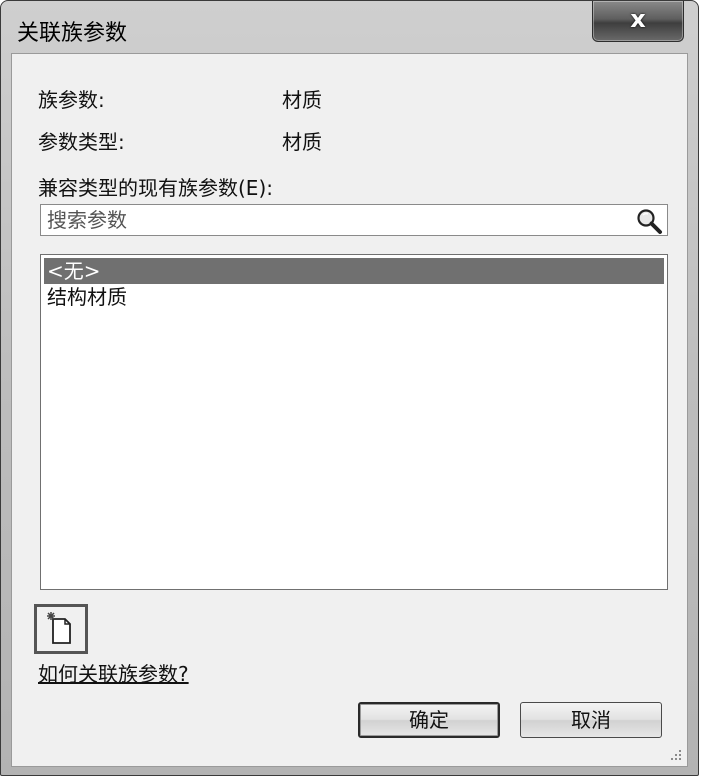 This screenshot has width=701, height=778. What do you see at coordinates (337, 220) in the screenshot?
I see `search-input` at bounding box center [337, 220].